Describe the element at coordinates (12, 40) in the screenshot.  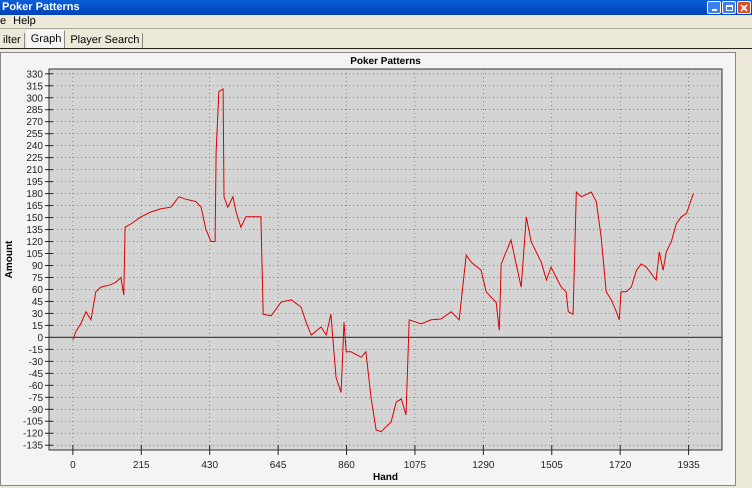
I see `tab: ilter` at that location.